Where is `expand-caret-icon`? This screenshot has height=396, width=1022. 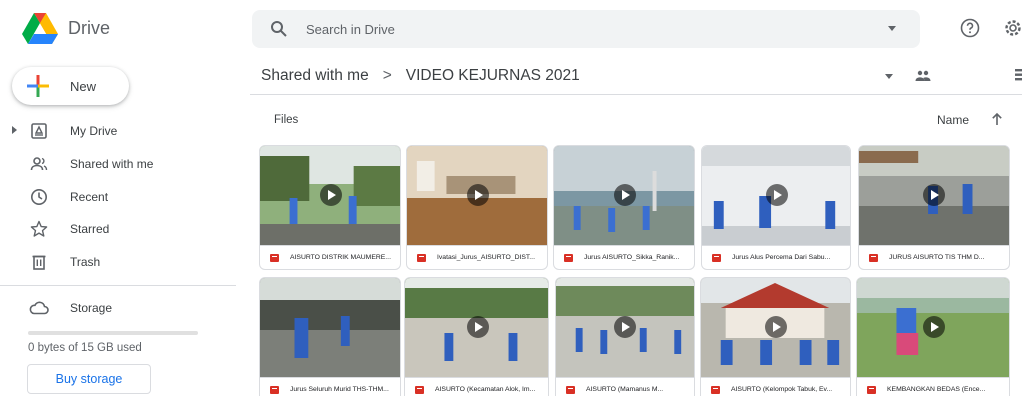 expand-caret-icon is located at coordinates (14, 130).